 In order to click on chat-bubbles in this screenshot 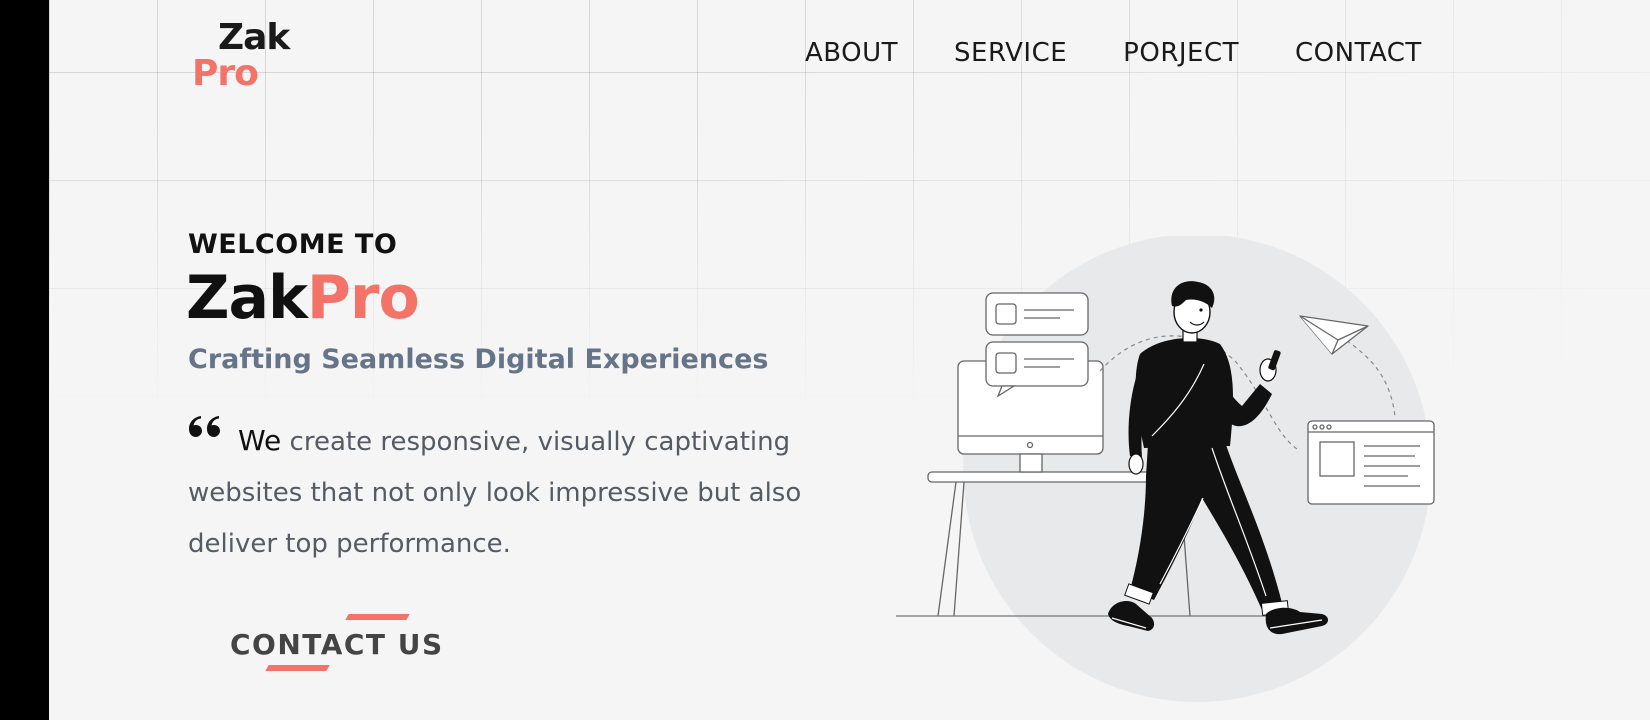, I will do `click(1037, 345)`.